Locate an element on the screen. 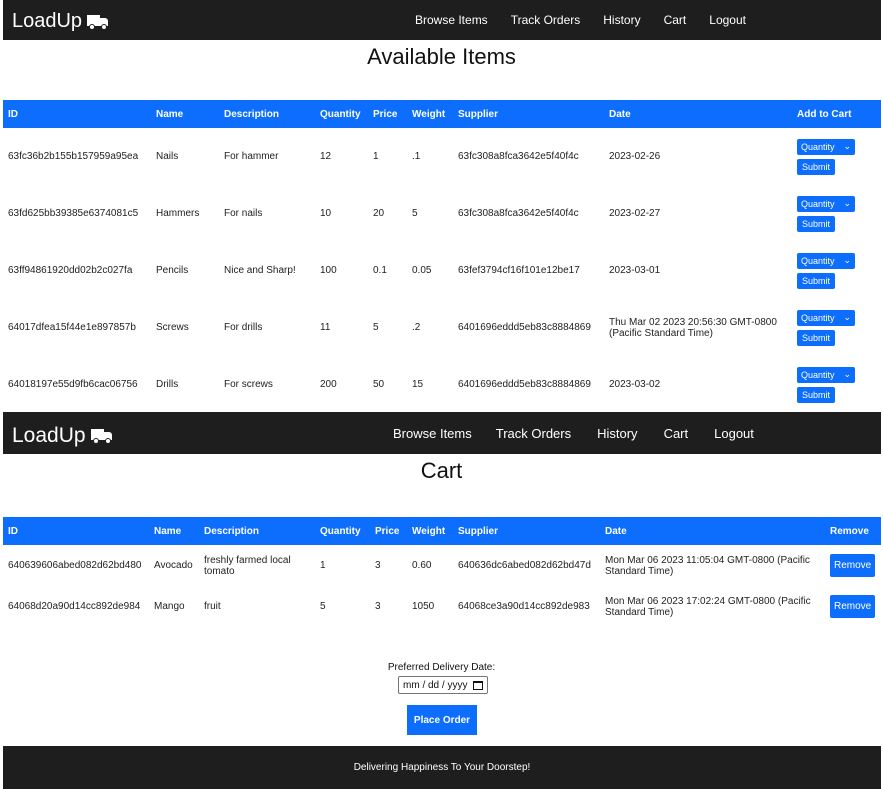 The width and height of the screenshot is (883, 789). item-quantity: 12 is located at coordinates (326, 156).